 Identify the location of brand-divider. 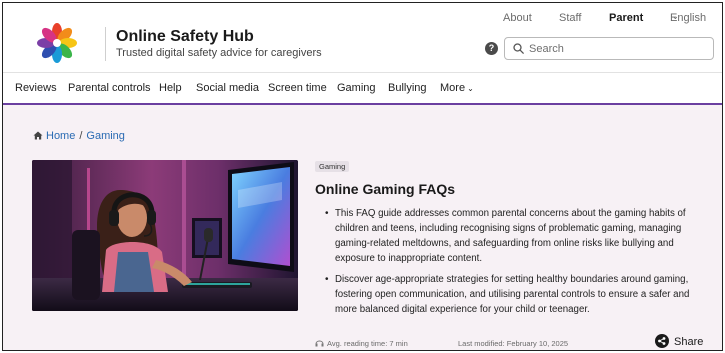
(105, 44).